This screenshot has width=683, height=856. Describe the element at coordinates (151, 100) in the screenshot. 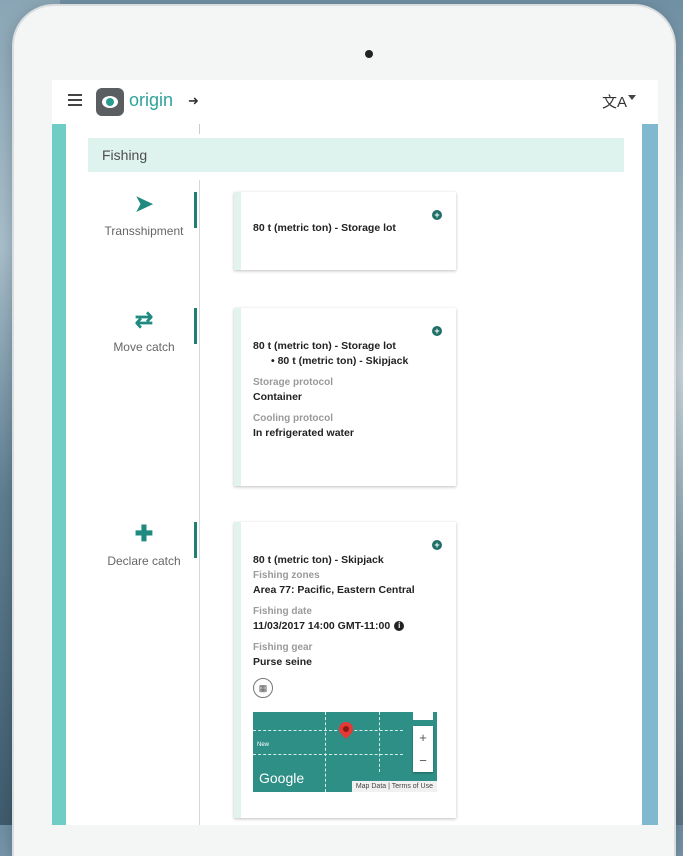

I see `brand-name: origin` at that location.